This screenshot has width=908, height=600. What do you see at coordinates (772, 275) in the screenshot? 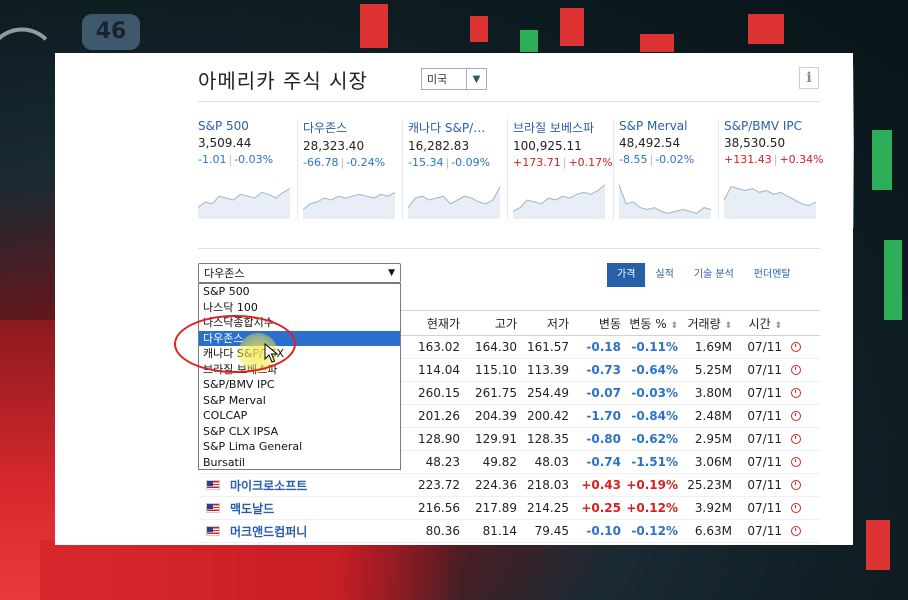
I see `tab-3: 펀더멘탈` at bounding box center [772, 275].